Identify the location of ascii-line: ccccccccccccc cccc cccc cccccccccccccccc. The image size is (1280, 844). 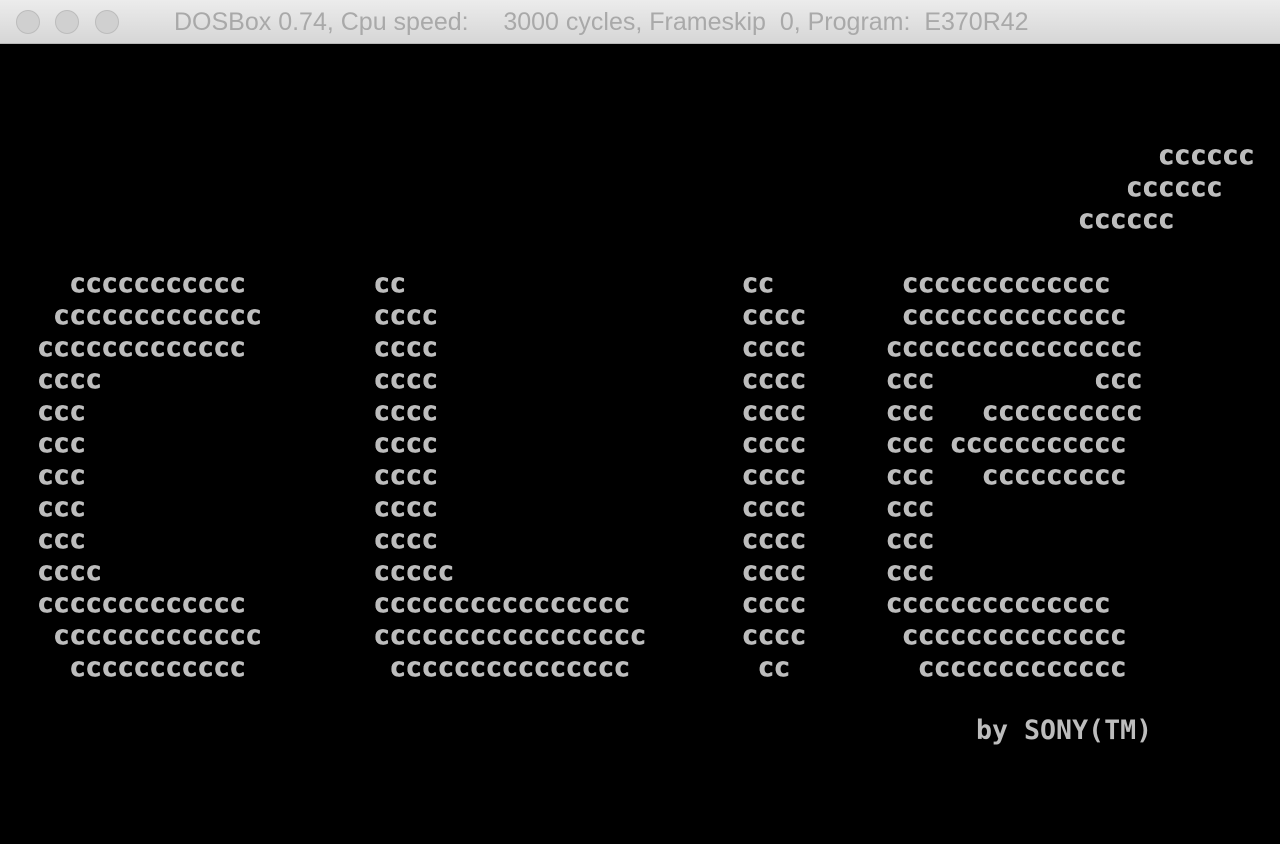
(571, 347).